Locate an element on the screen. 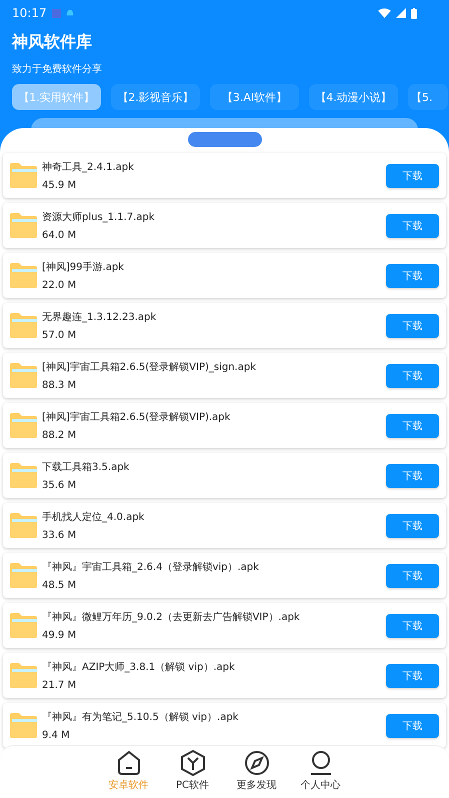  file-name: 神奇工具_2.4.1.apk is located at coordinates (88, 167).